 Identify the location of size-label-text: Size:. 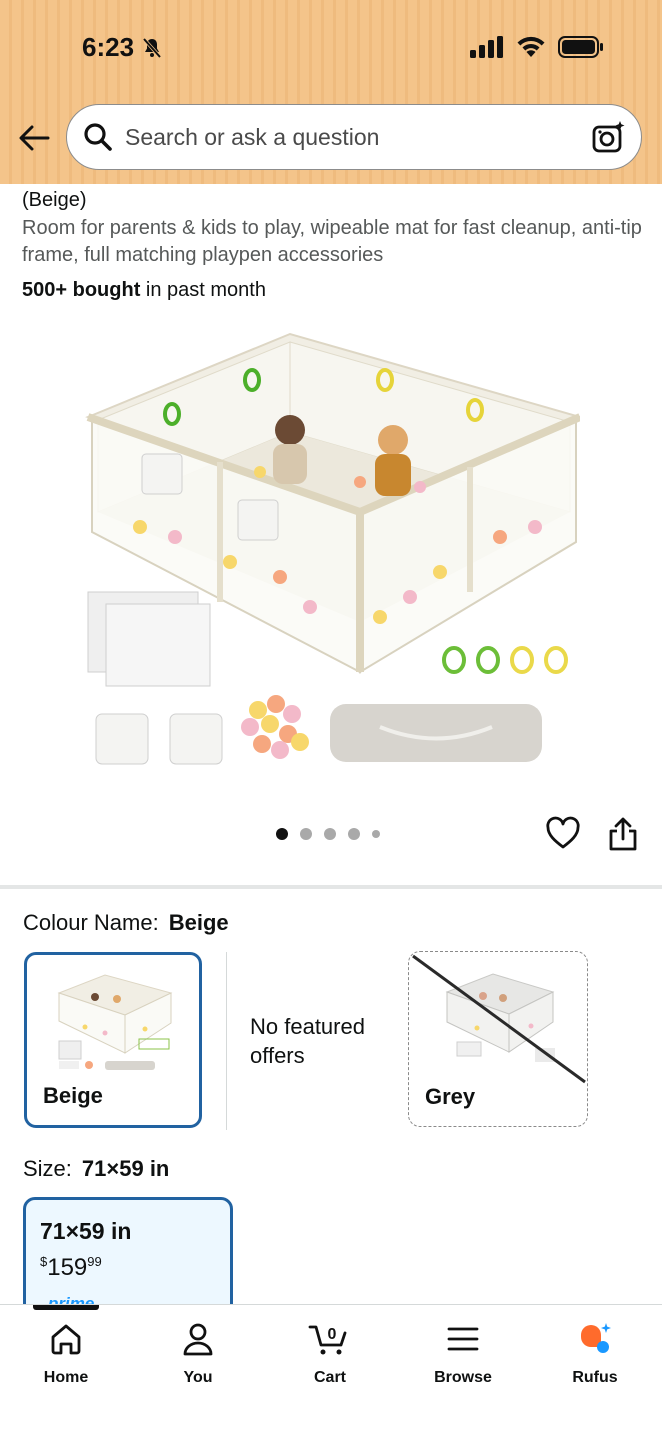
(47, 1168).